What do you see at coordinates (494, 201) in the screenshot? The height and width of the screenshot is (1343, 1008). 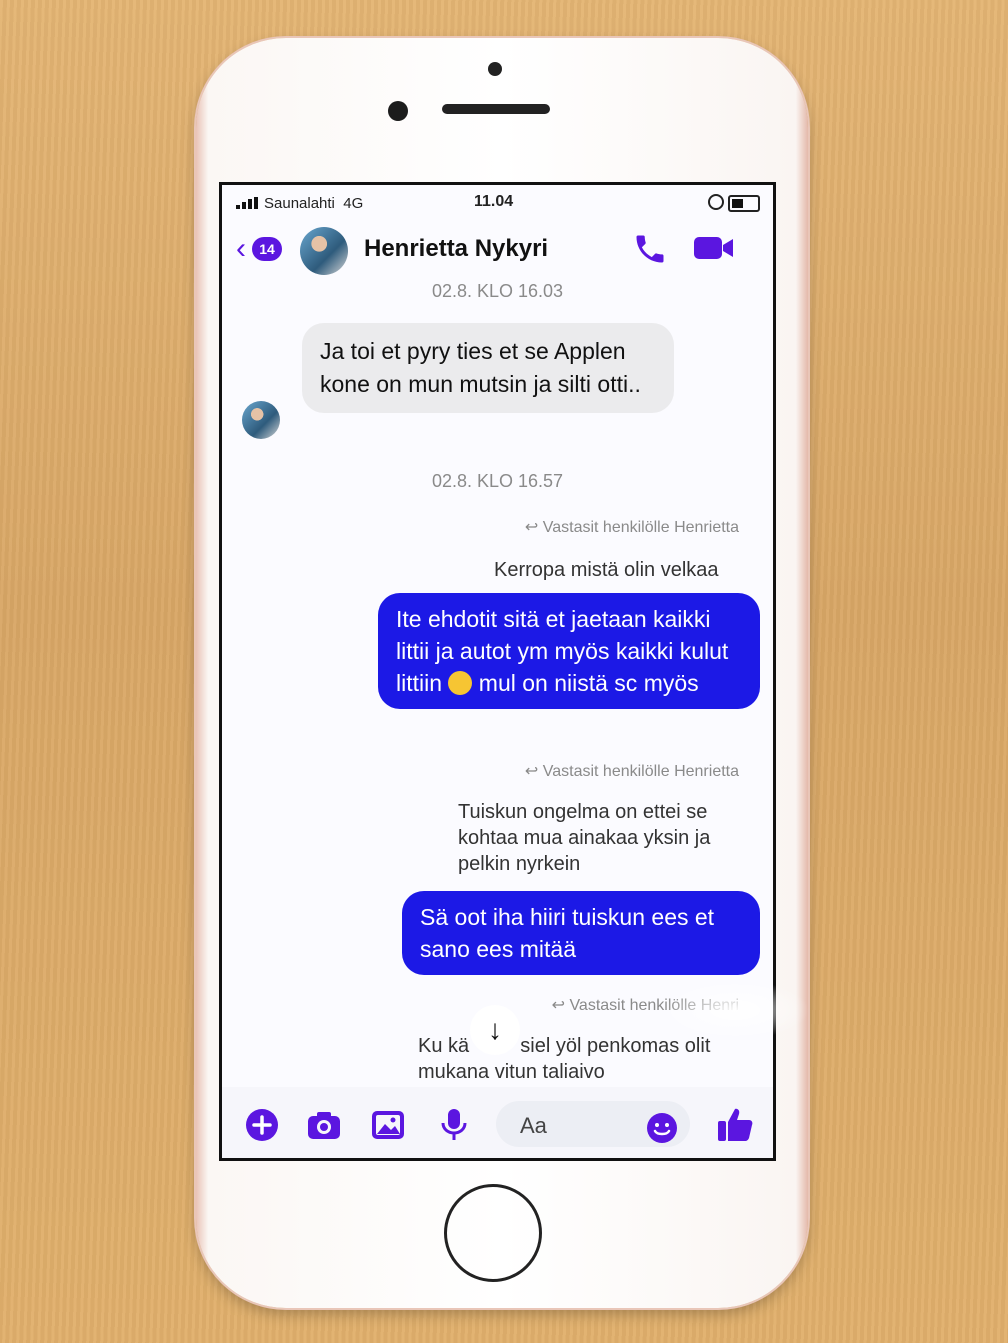 I see `status-time: 11.04` at bounding box center [494, 201].